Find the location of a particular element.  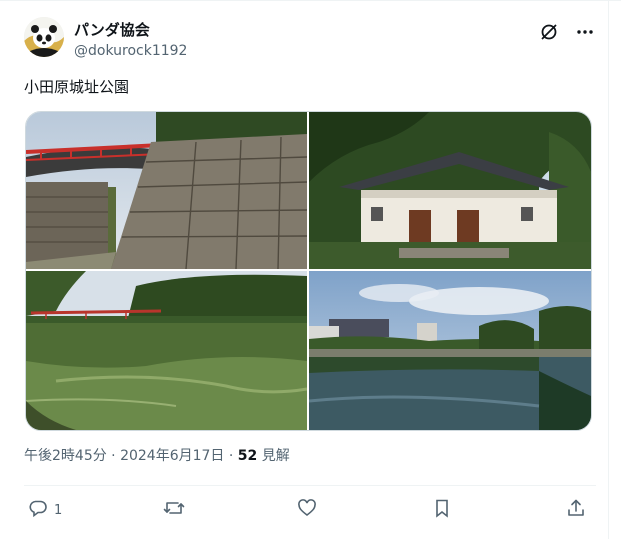

user-names: パンダ協会 @dokurock1192 is located at coordinates (130, 40).